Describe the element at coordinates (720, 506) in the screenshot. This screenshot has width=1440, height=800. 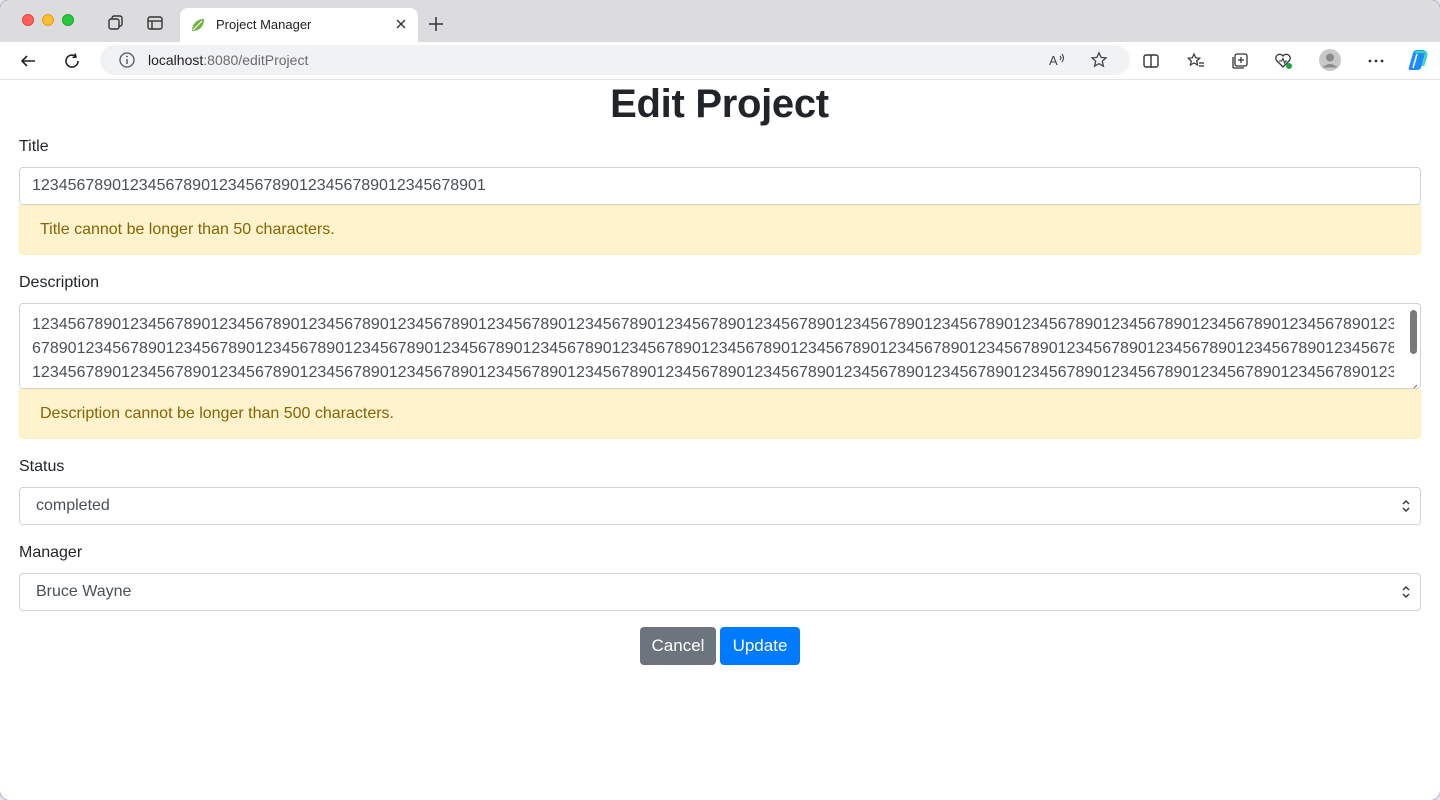
I see `status-select: completed` at that location.